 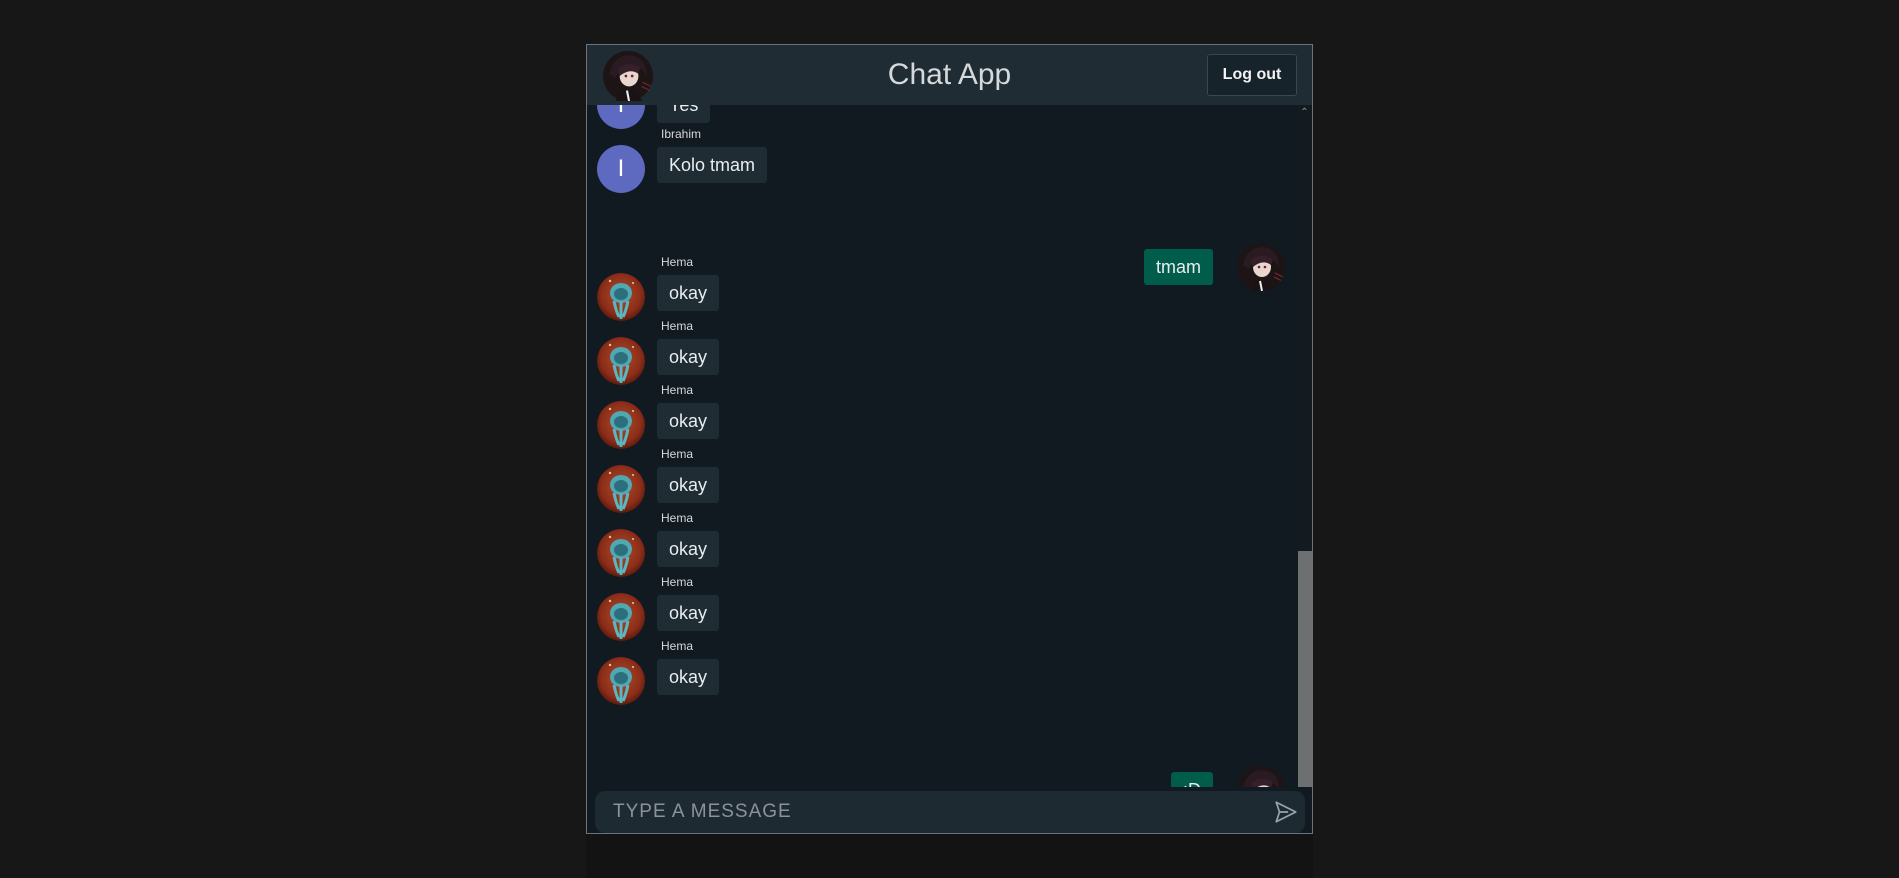 What do you see at coordinates (1252, 75) in the screenshot?
I see `logout-button: Log out` at bounding box center [1252, 75].